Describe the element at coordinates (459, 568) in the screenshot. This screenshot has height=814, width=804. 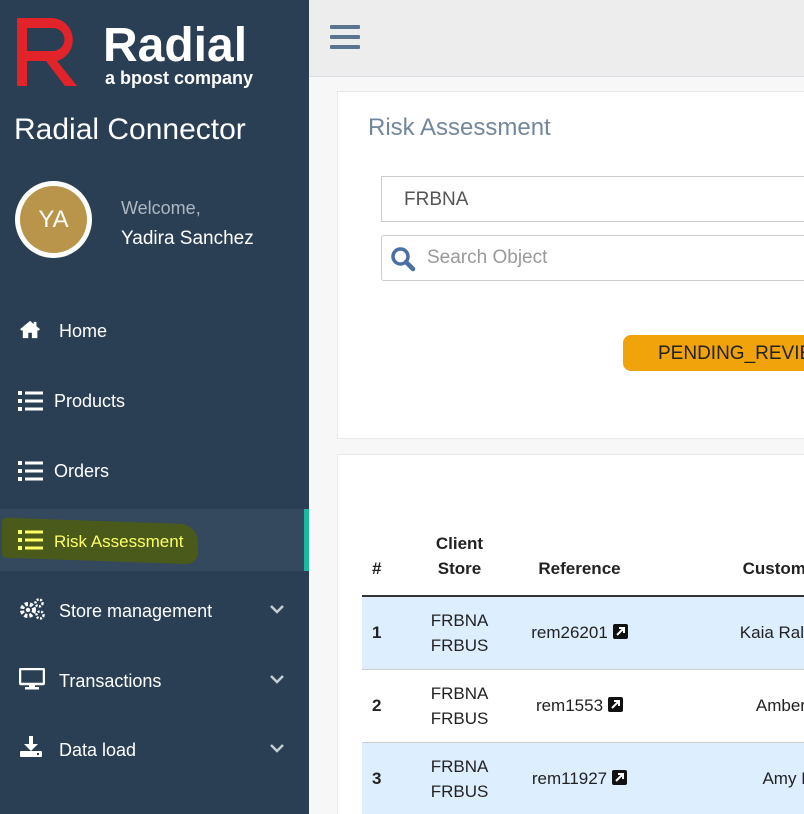
I see `header-client-store-line2: Store` at that location.